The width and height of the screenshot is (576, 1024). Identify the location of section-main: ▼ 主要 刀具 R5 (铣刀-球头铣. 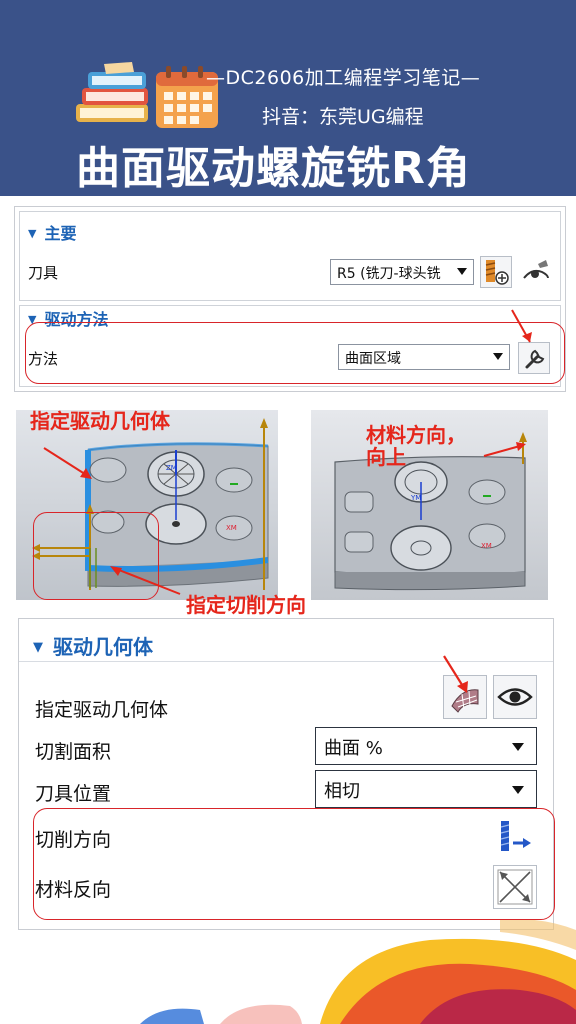
(290, 256).